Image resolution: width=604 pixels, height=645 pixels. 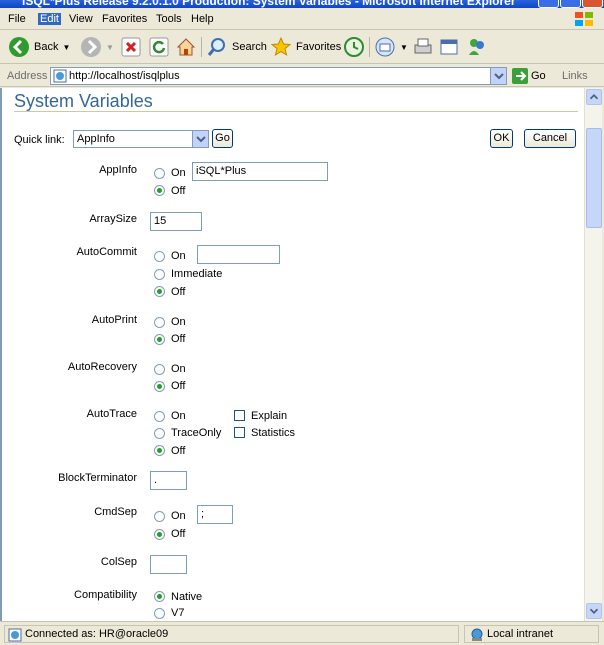 What do you see at coordinates (15, 635) in the screenshot?
I see `page-done-icon` at bounding box center [15, 635].